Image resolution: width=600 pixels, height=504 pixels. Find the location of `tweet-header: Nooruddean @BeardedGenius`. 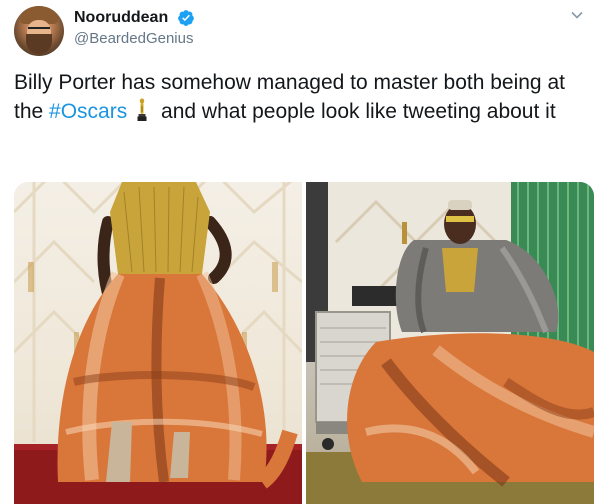

tweet-header: Nooruddean @BeardedGenius is located at coordinates (307, 34).